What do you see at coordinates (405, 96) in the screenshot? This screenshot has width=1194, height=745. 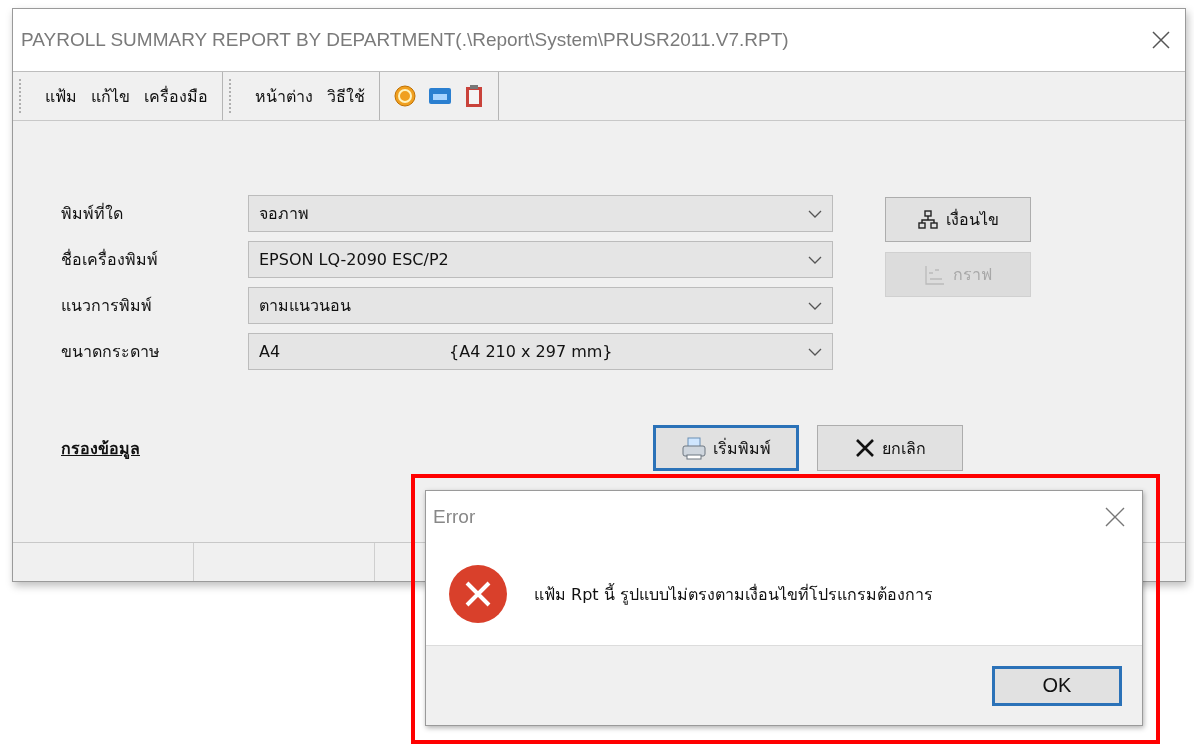 I see `disc-icon` at bounding box center [405, 96].